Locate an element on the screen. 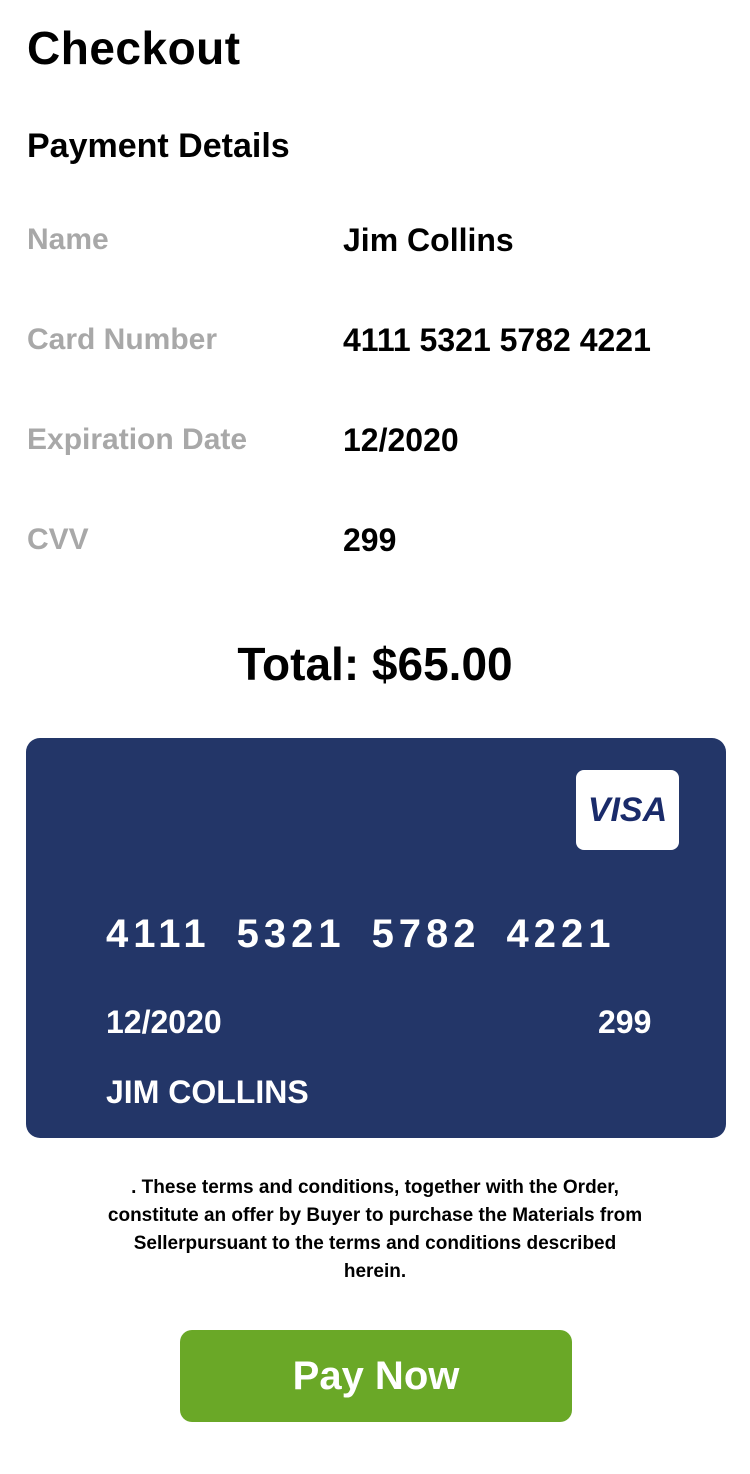 The width and height of the screenshot is (750, 1474). cvv-value: 299 is located at coordinates (369, 540).